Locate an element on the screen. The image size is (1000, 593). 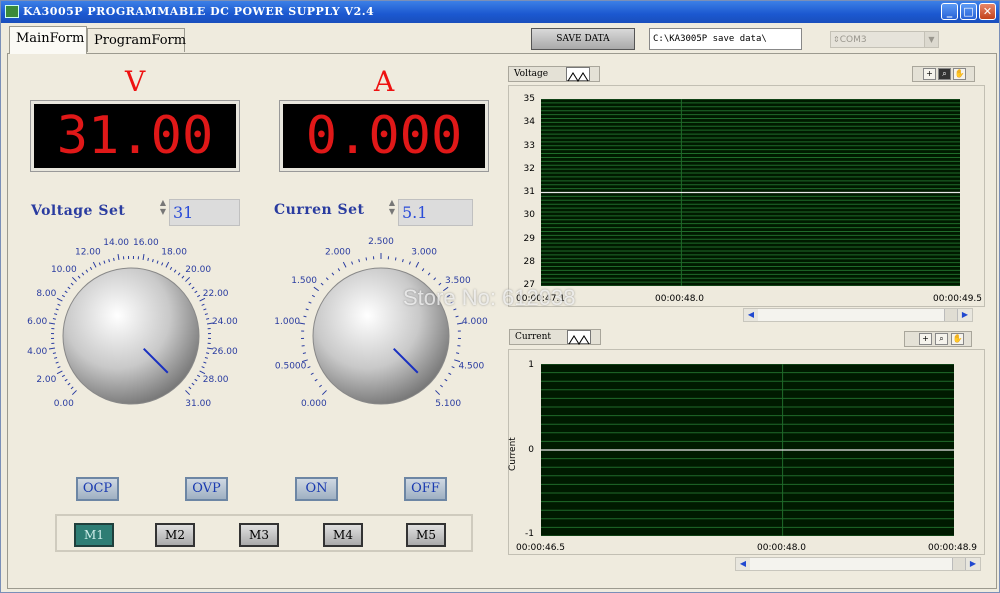
y-tick-label: 29 is located at coordinates (529, 238).